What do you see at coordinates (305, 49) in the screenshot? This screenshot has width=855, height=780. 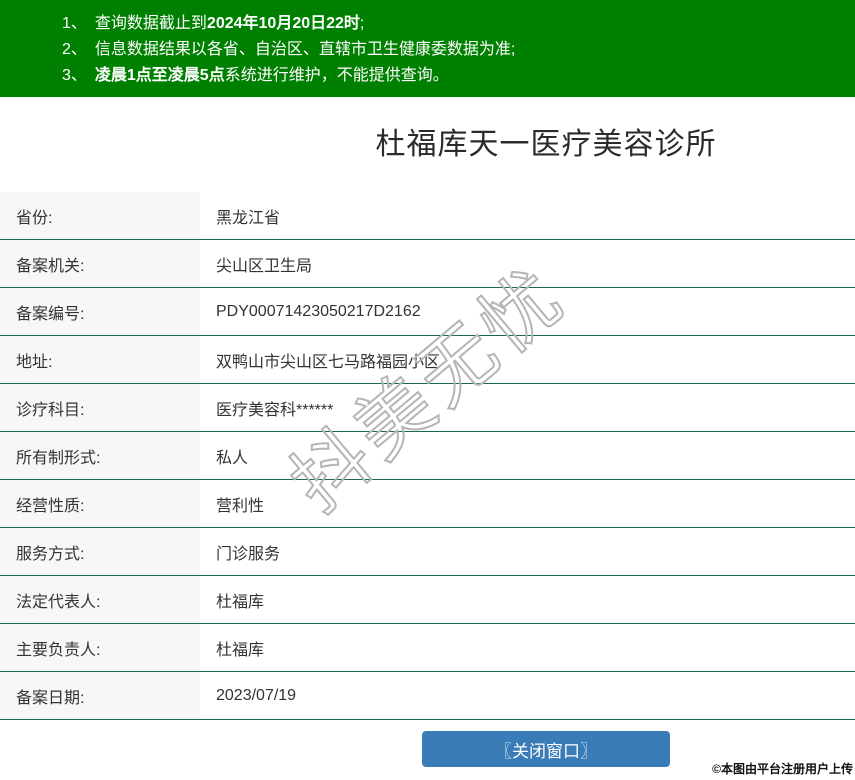 I see `notice-text: 信息数据结果以各省、自治区、直辖市卫生健康委数据为准;` at bounding box center [305, 49].